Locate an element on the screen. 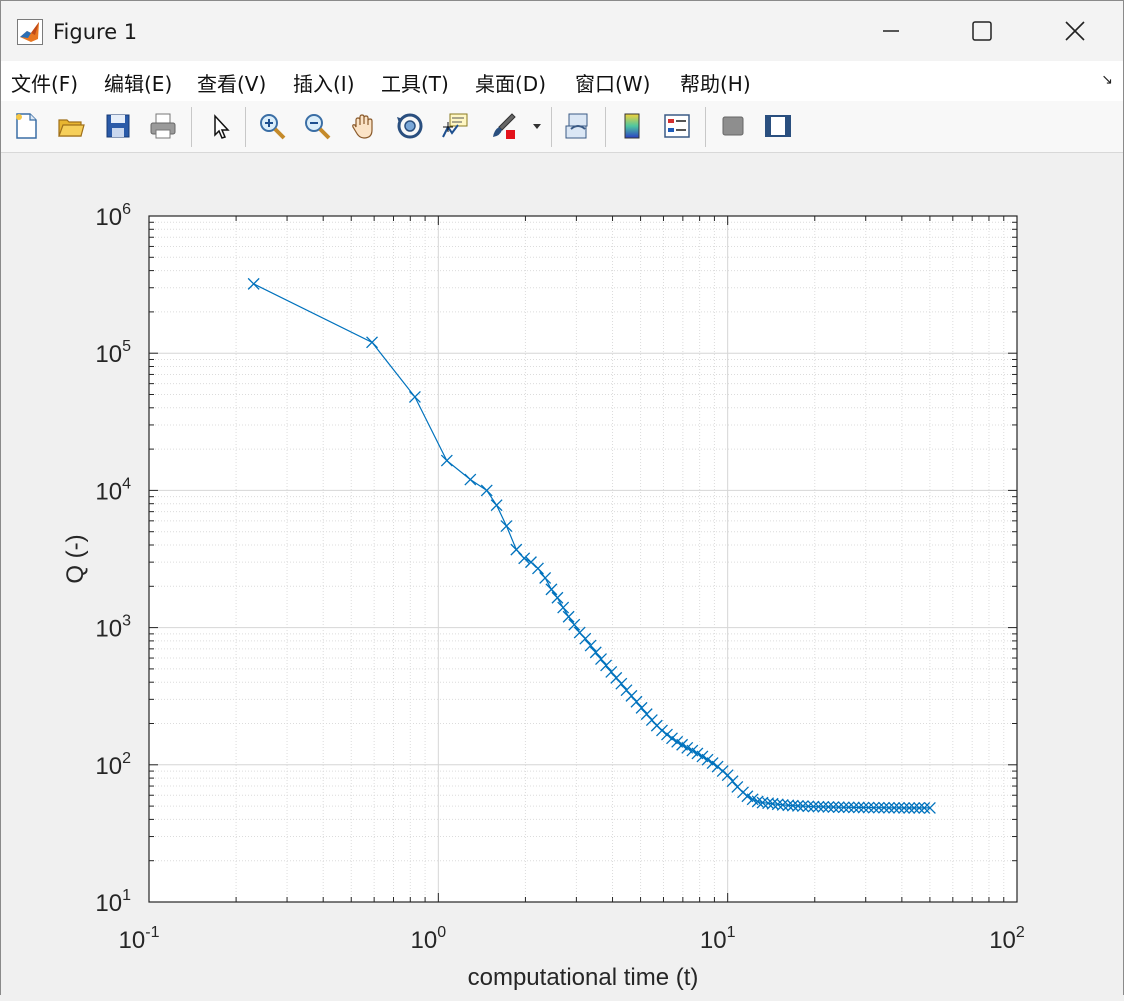  rotate-3d-icon is located at coordinates (410, 126).